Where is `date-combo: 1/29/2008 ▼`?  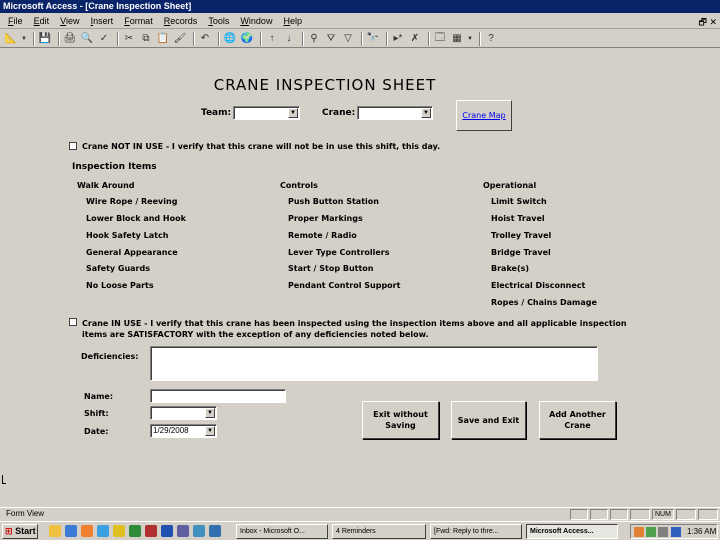
date-combo: 1/29/2008 ▼ is located at coordinates (183, 431).